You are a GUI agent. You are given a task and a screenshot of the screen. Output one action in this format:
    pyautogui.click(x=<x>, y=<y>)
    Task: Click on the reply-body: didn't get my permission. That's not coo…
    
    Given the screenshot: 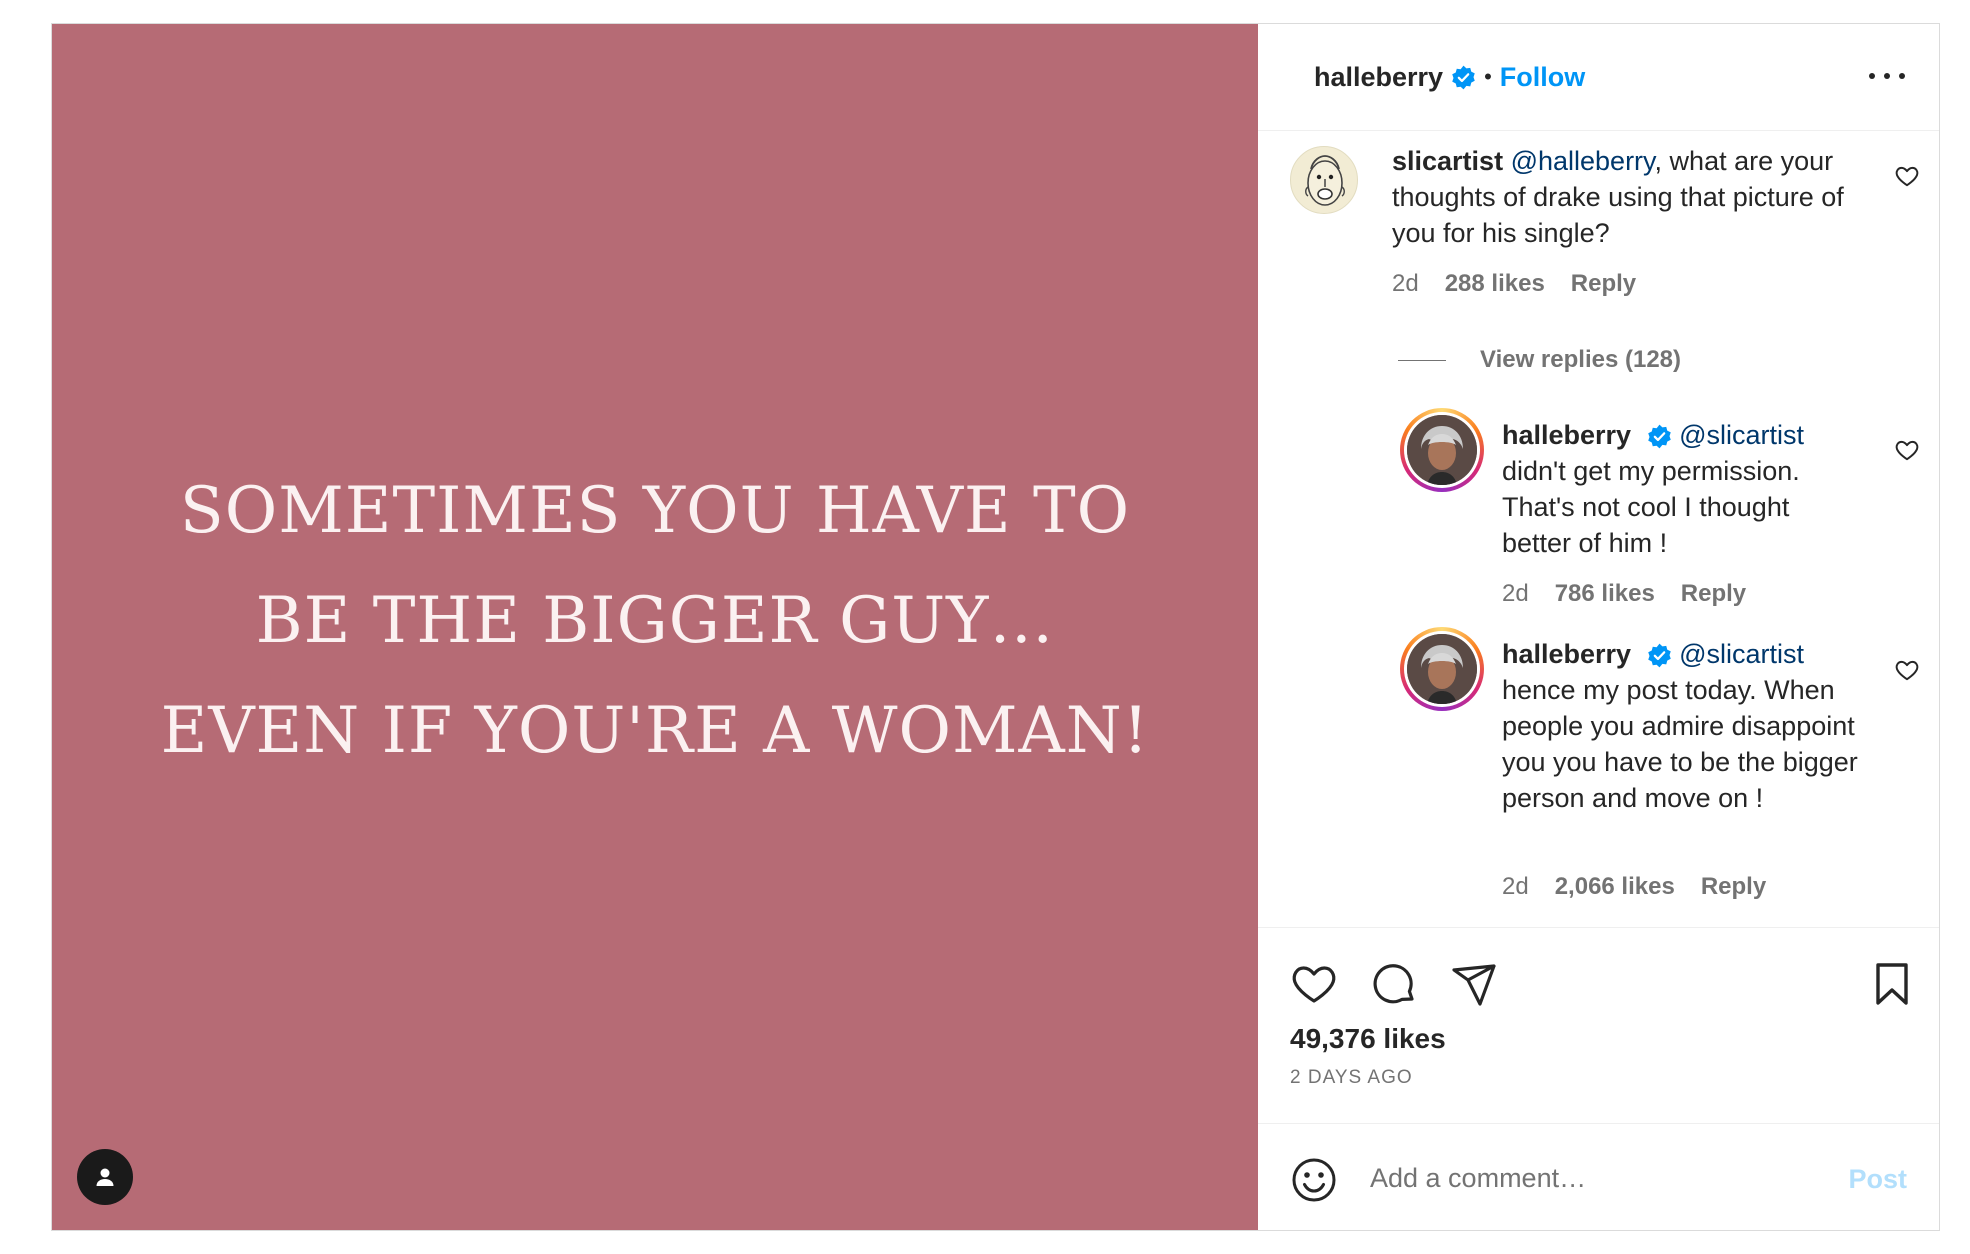 What is the action you would take?
    pyautogui.click(x=1651, y=507)
    